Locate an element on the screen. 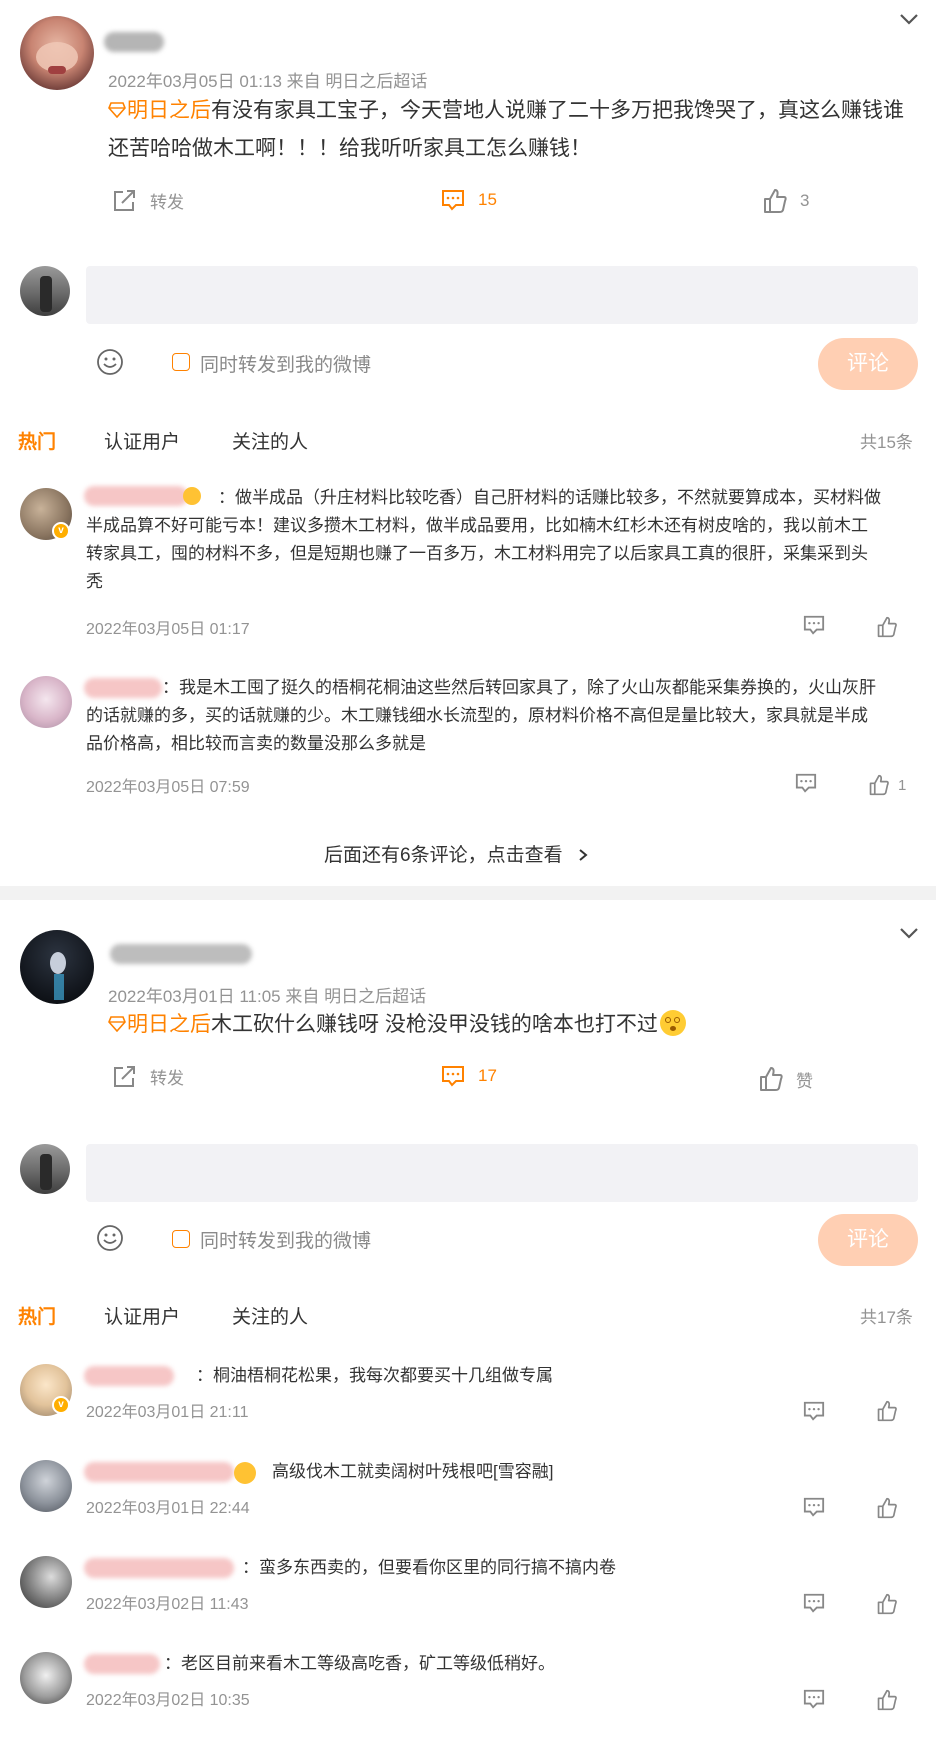 The height and width of the screenshot is (1738, 936). comment-count: 17 is located at coordinates (487, 1075).